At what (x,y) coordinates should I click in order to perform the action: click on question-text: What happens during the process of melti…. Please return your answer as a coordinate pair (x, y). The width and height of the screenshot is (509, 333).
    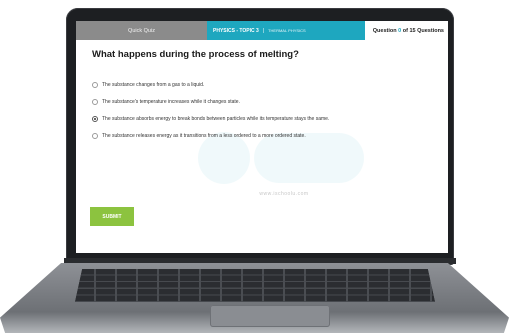
    Looking at the image, I should click on (195, 54).